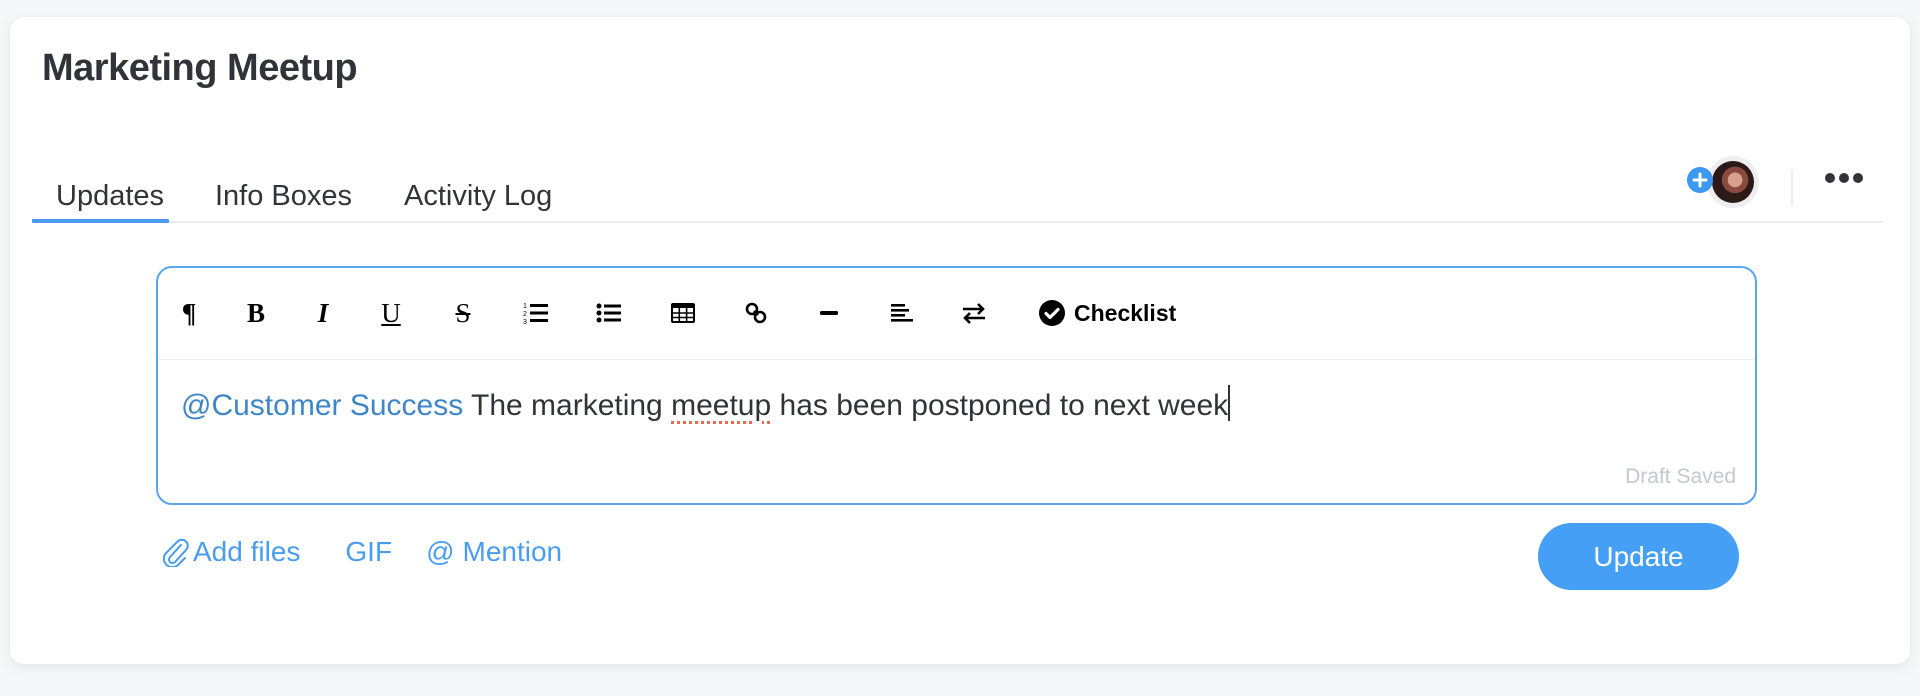 The width and height of the screenshot is (1920, 696). I want to click on gif-link: GIF, so click(368, 552).